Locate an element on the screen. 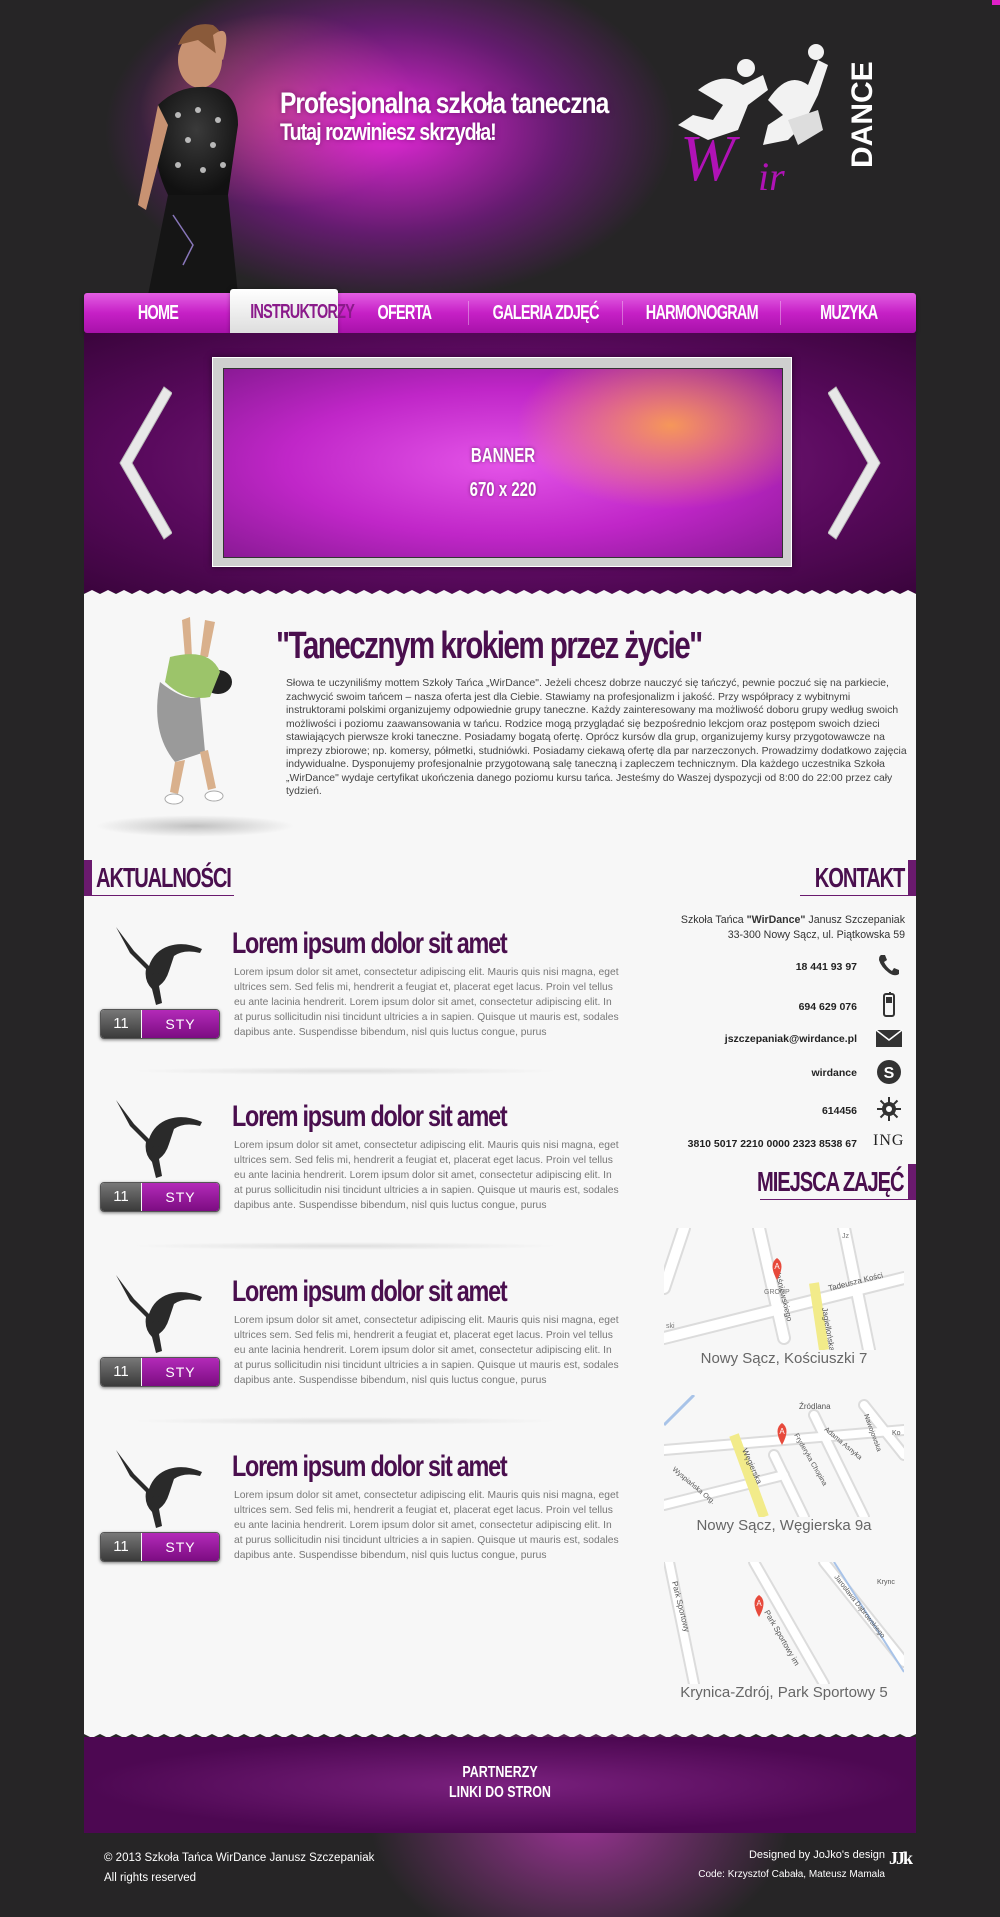 The height and width of the screenshot is (1917, 1000). slider-prev-arrow-icon is located at coordinates (142, 463).